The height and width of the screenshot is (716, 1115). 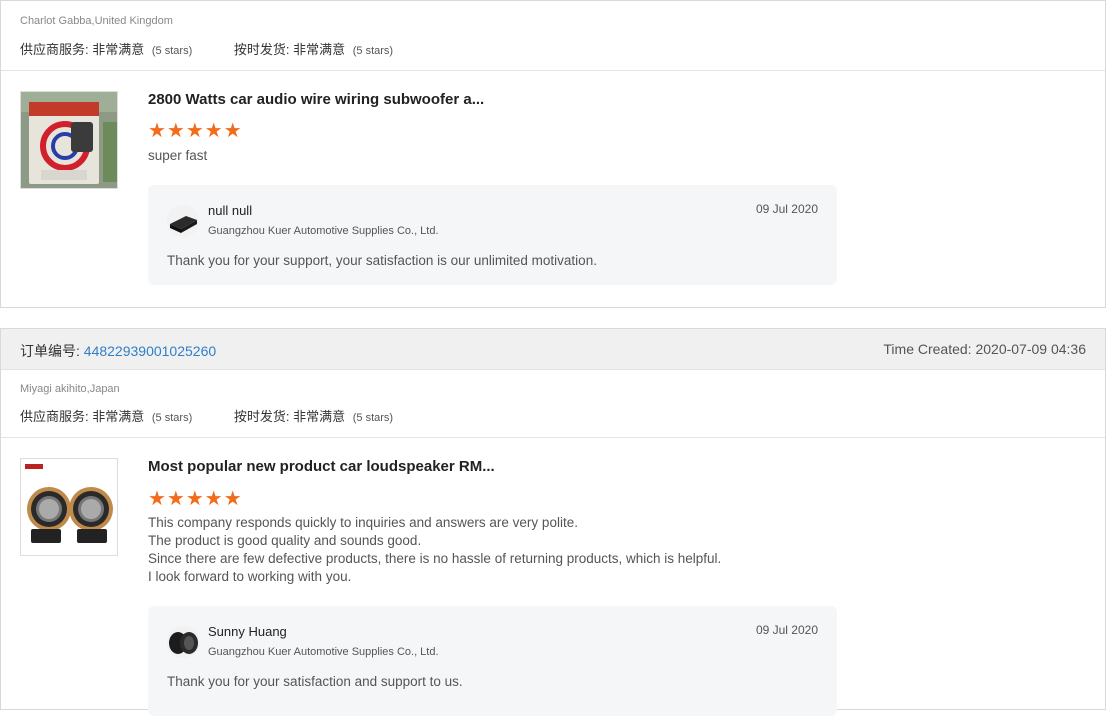 What do you see at coordinates (247, 631) in the screenshot?
I see `seller-name: Sunny Huang` at bounding box center [247, 631].